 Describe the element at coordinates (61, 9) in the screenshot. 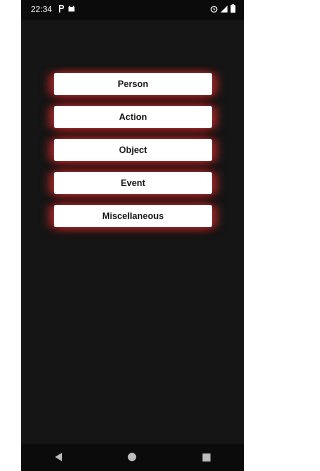

I see `parking-icon` at that location.